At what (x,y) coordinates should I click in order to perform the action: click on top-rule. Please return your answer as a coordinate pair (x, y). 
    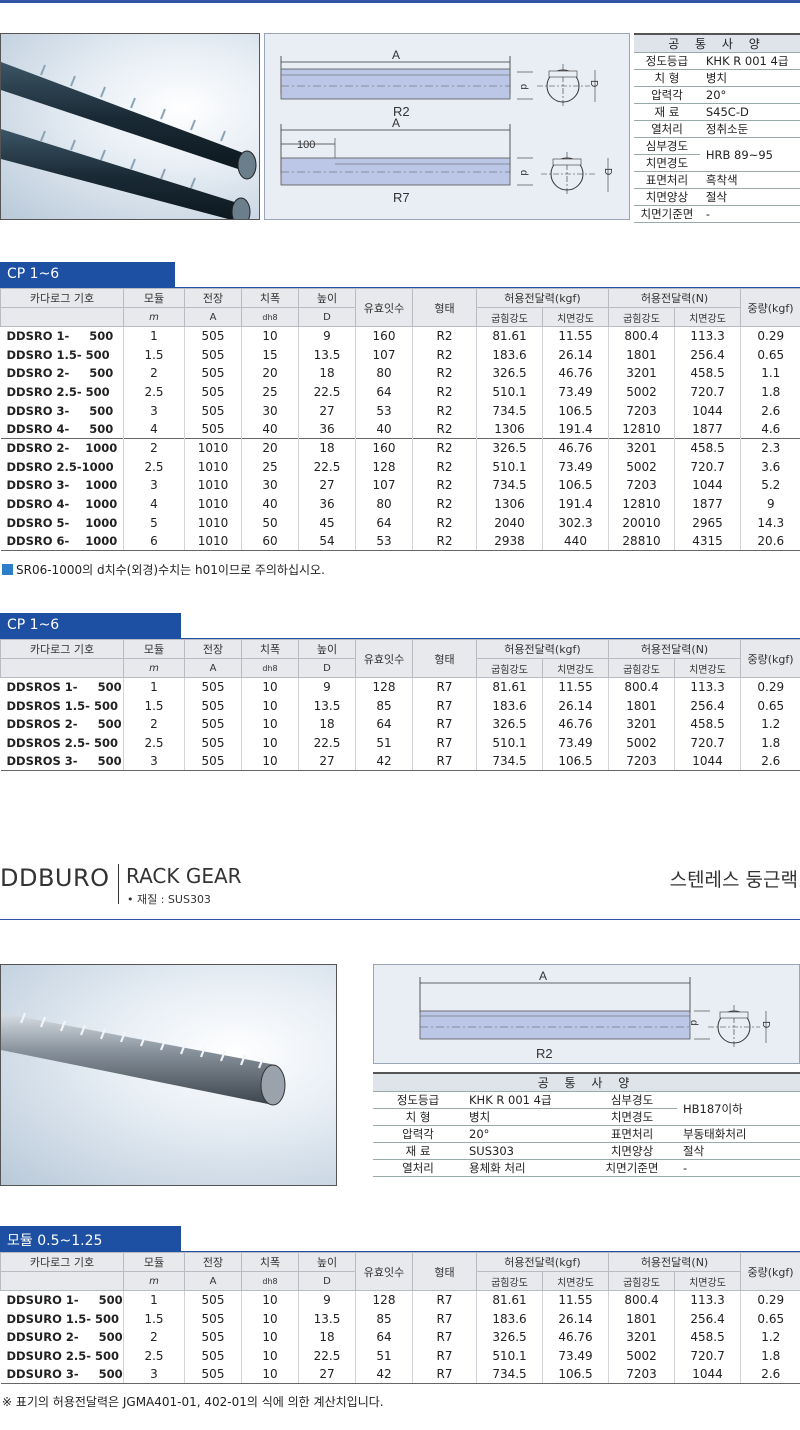
    Looking at the image, I should click on (400, 1).